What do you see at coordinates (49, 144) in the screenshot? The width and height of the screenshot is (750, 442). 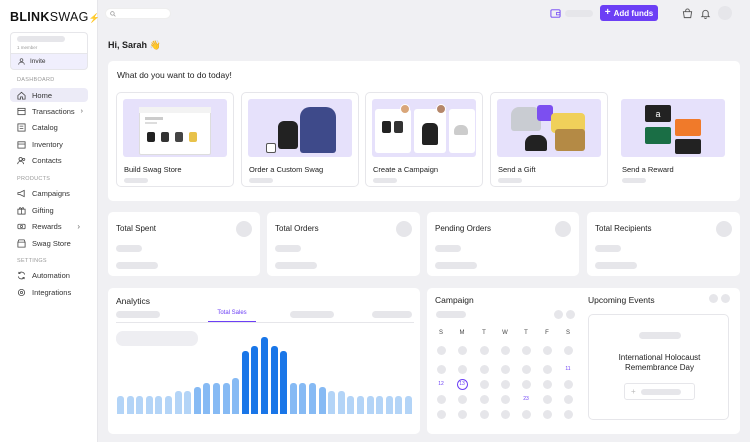 I see `sidebar-item-inventory: Inventory` at bounding box center [49, 144].